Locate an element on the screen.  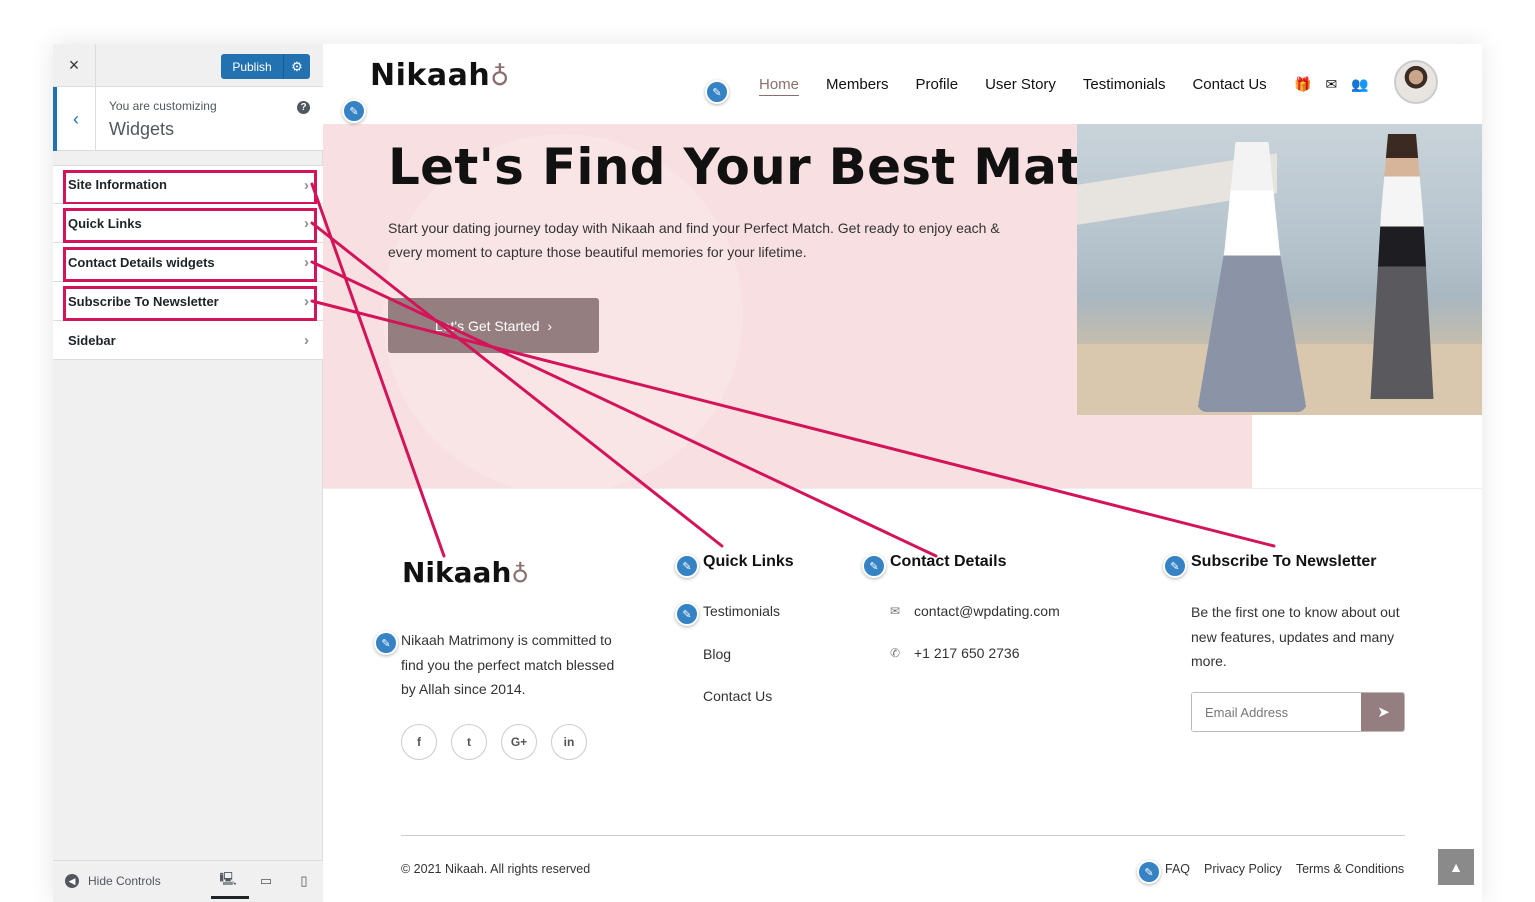
section-title: Widgets is located at coordinates (142, 129).